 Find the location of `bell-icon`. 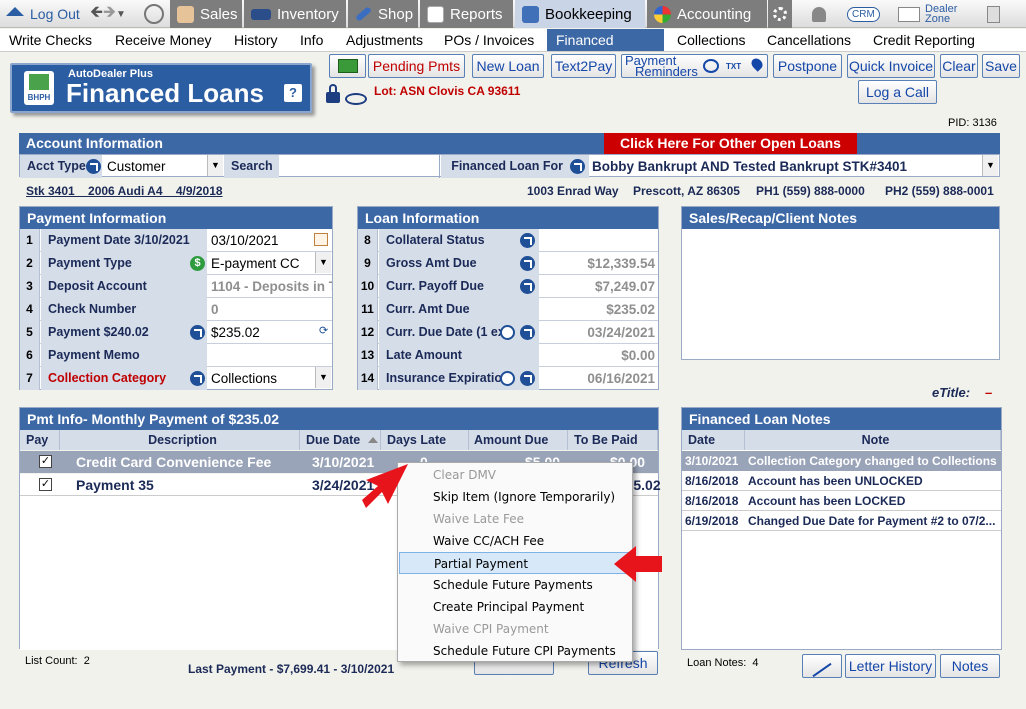

bell-icon is located at coordinates (819, 14).